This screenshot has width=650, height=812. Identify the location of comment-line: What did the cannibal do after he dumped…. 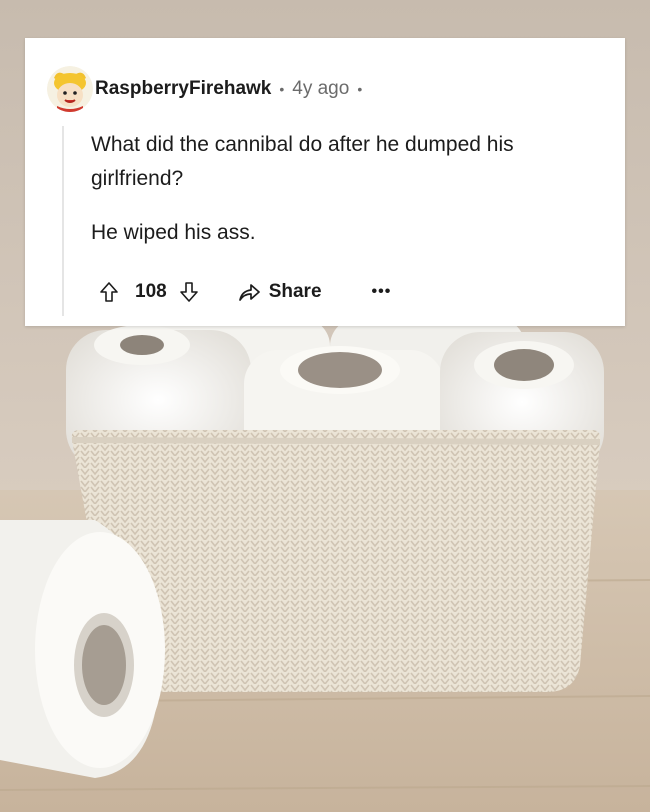
(302, 161).